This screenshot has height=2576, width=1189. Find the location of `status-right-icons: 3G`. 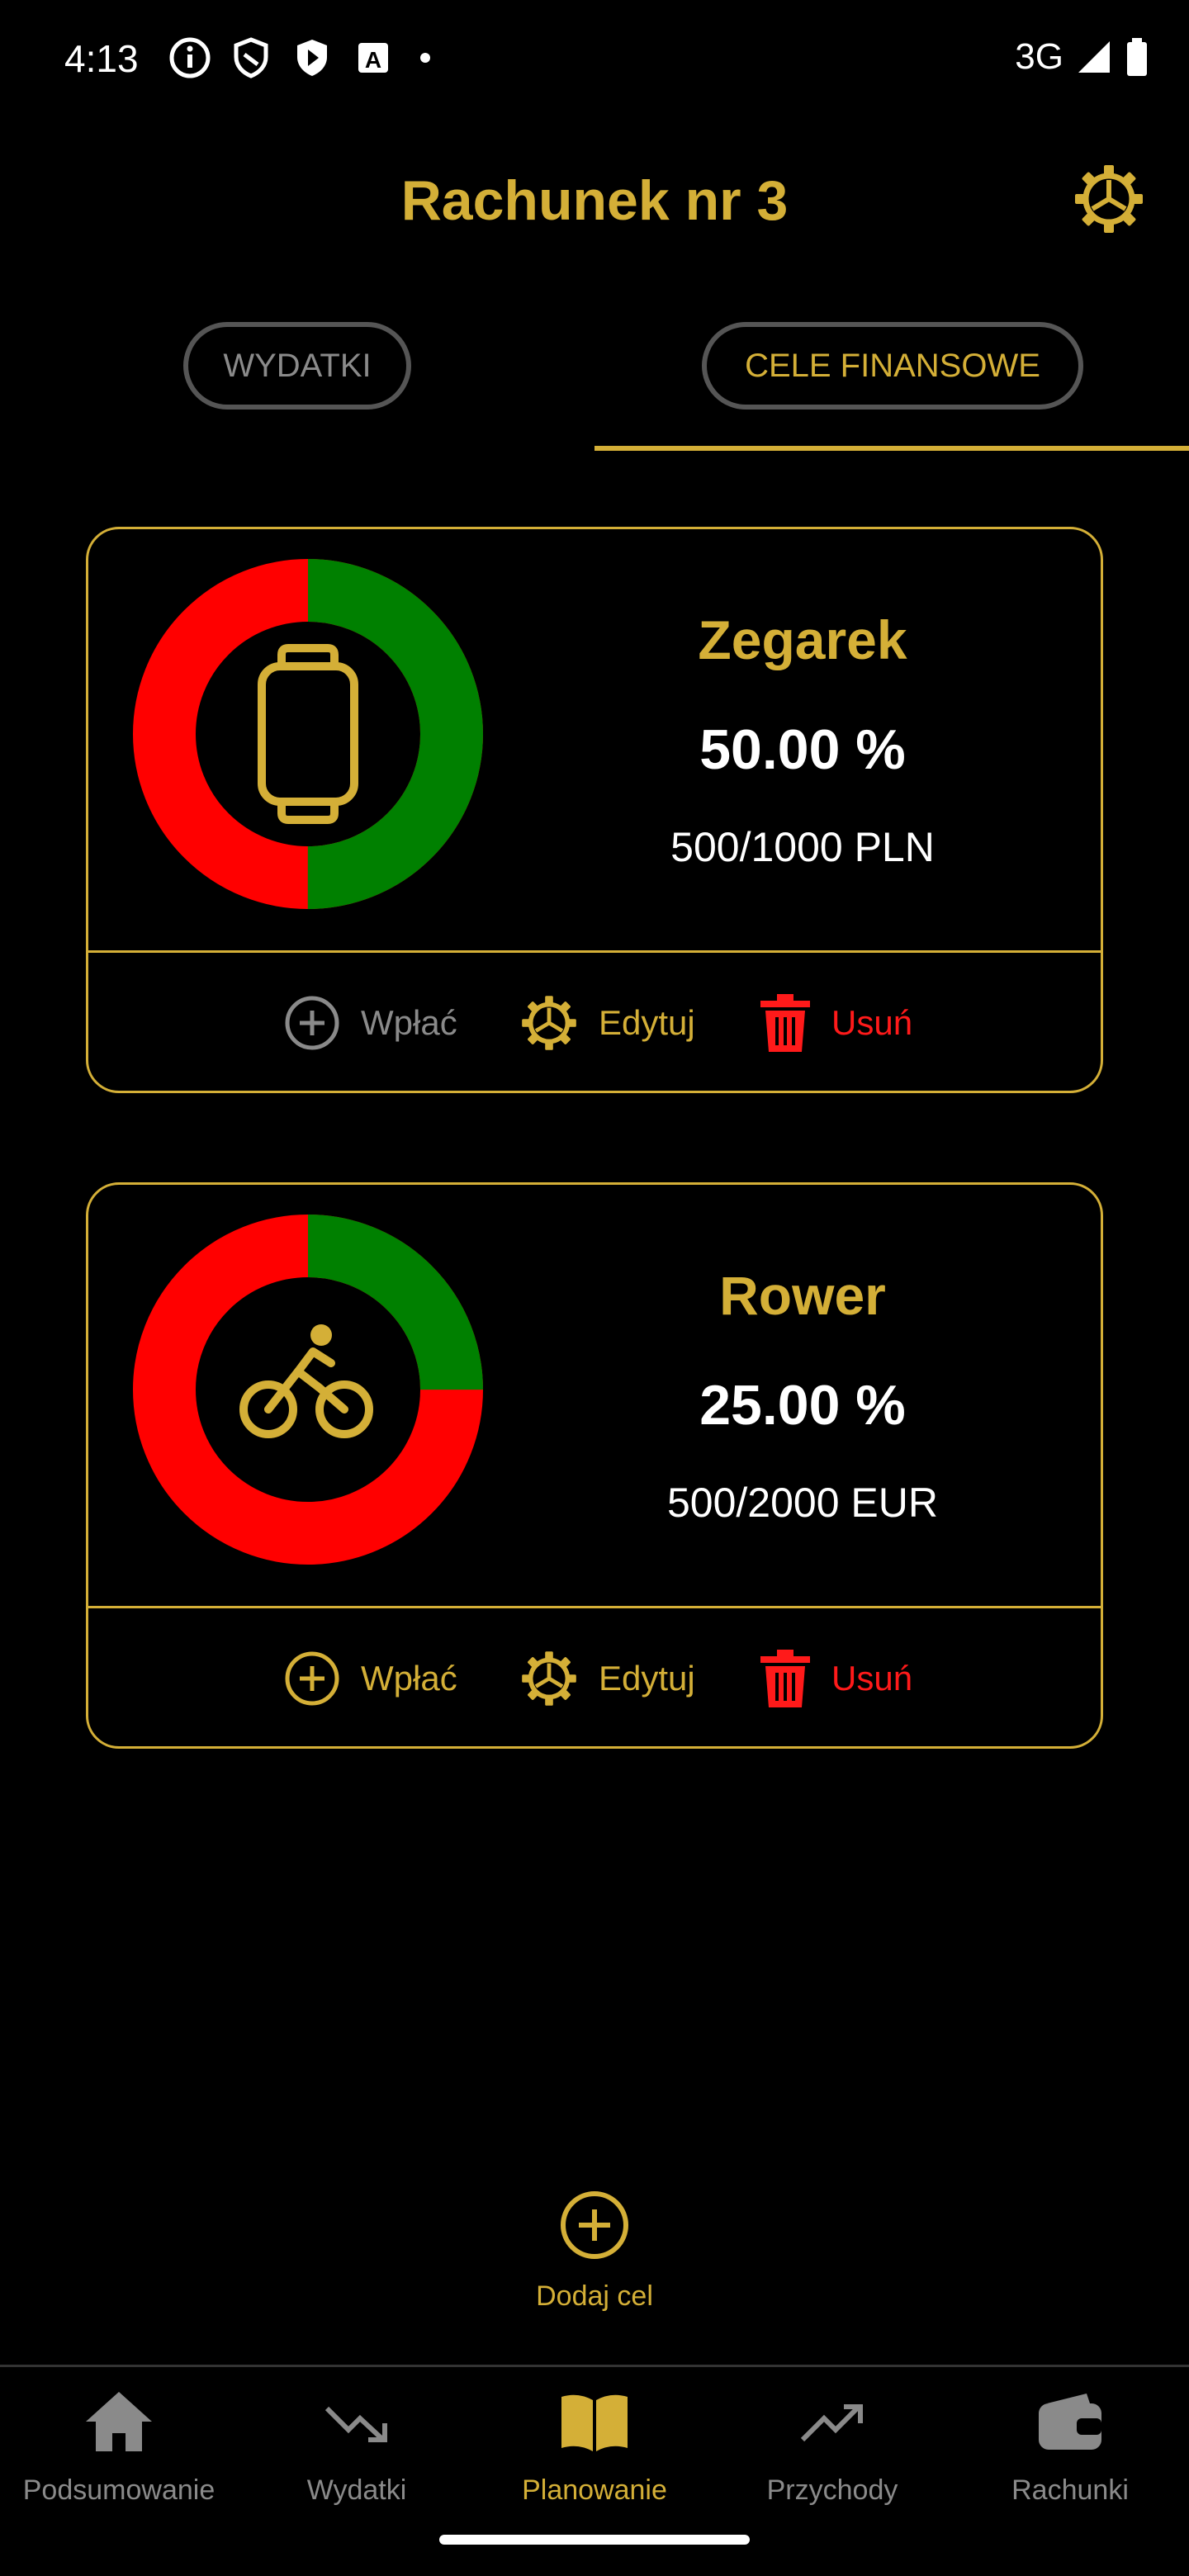

status-right-icons: 3G is located at coordinates (1082, 57).